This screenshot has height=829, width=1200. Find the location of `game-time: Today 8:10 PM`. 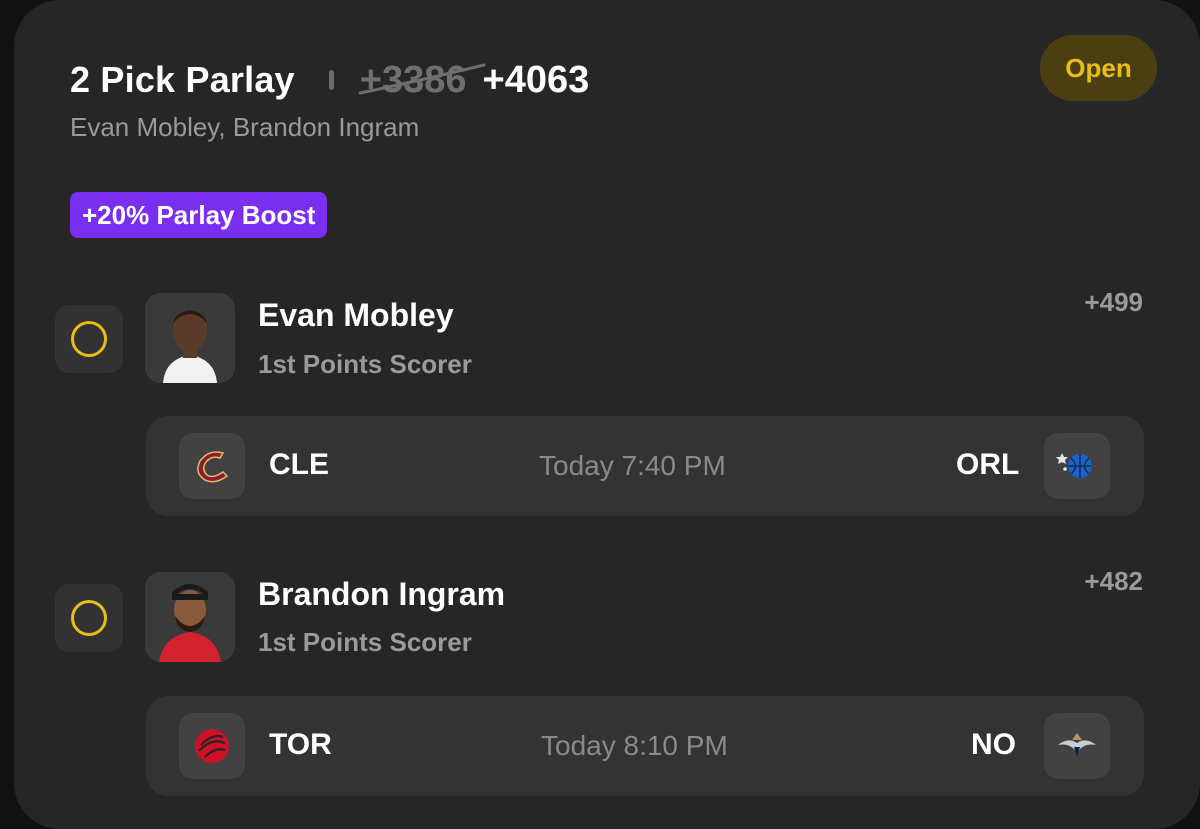

game-time: Today 8:10 PM is located at coordinates (634, 745).